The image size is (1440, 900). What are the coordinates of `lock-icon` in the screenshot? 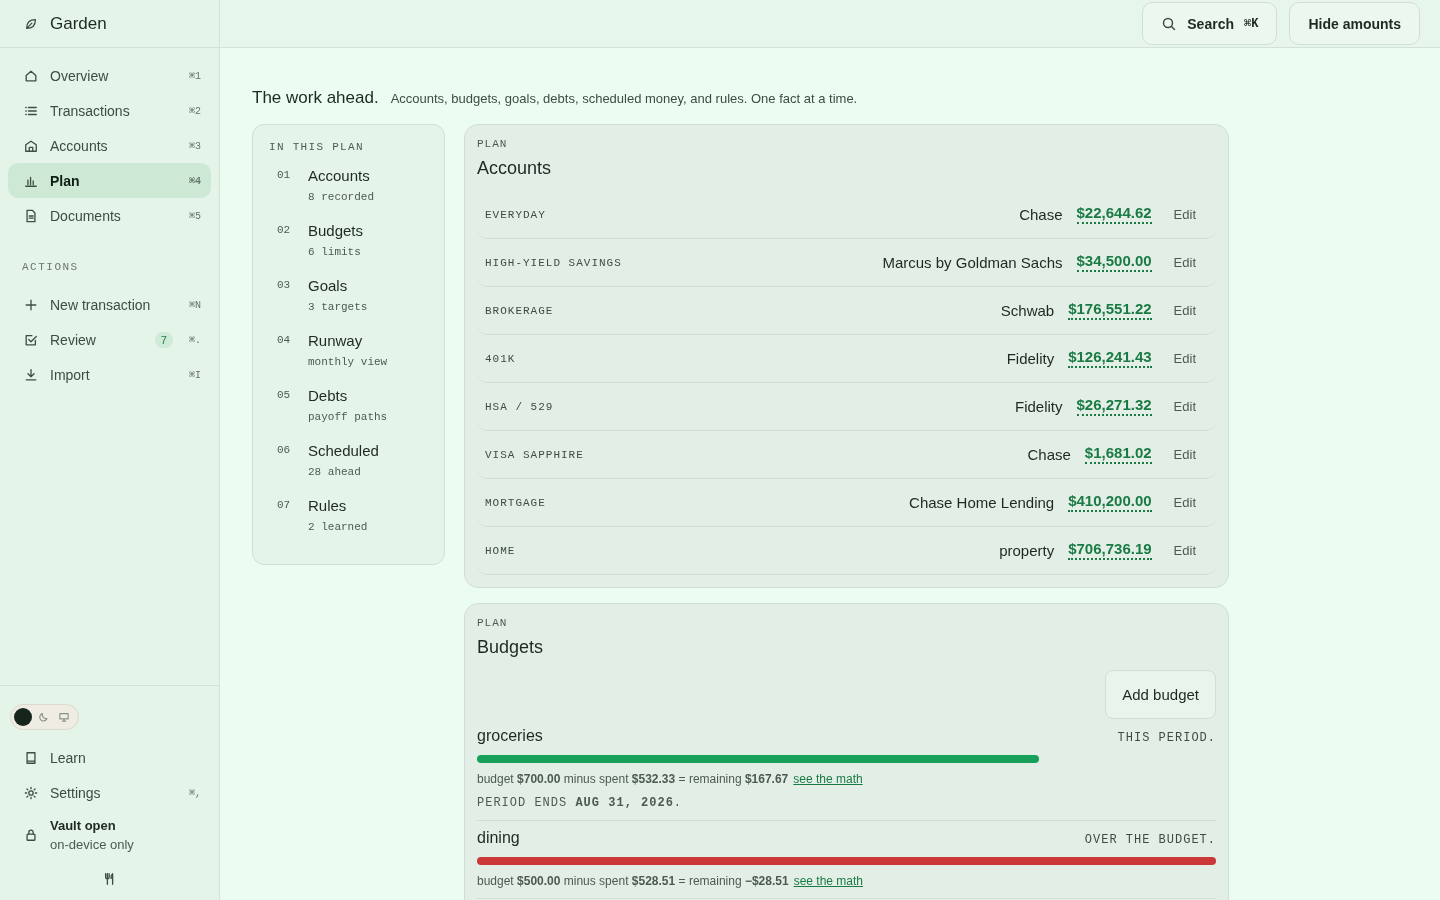 It's located at (31, 835).